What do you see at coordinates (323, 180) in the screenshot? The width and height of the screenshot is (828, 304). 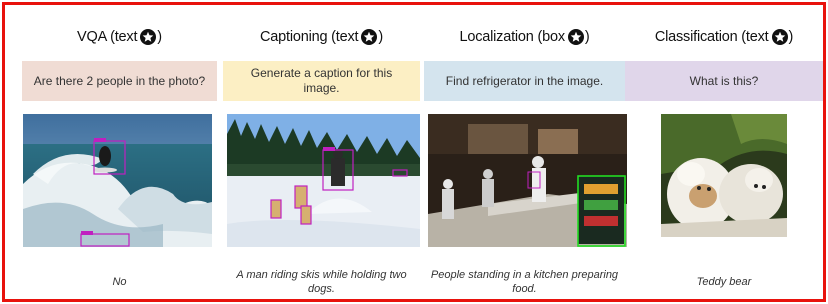 I see `skier-photo` at bounding box center [323, 180].